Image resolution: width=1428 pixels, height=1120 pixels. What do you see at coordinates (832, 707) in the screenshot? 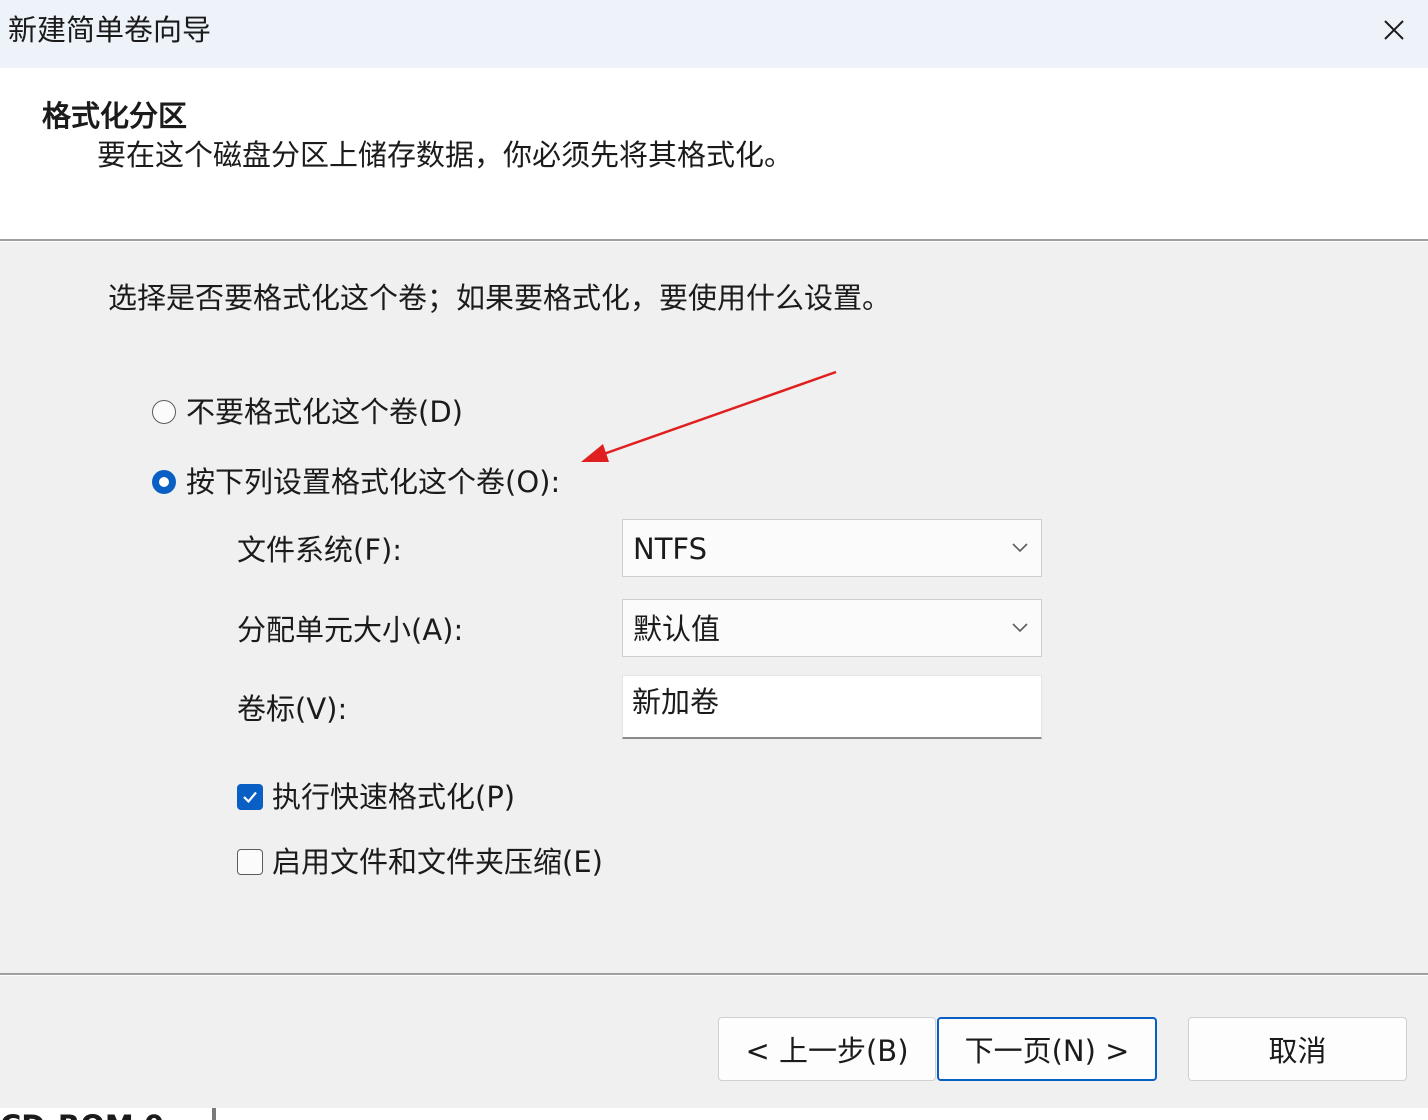
I see `volume-label-input: 新加卷` at bounding box center [832, 707].